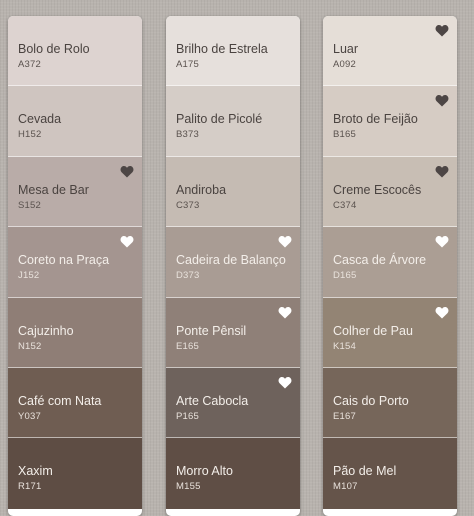  I want to click on color-code: A092, so click(344, 64).